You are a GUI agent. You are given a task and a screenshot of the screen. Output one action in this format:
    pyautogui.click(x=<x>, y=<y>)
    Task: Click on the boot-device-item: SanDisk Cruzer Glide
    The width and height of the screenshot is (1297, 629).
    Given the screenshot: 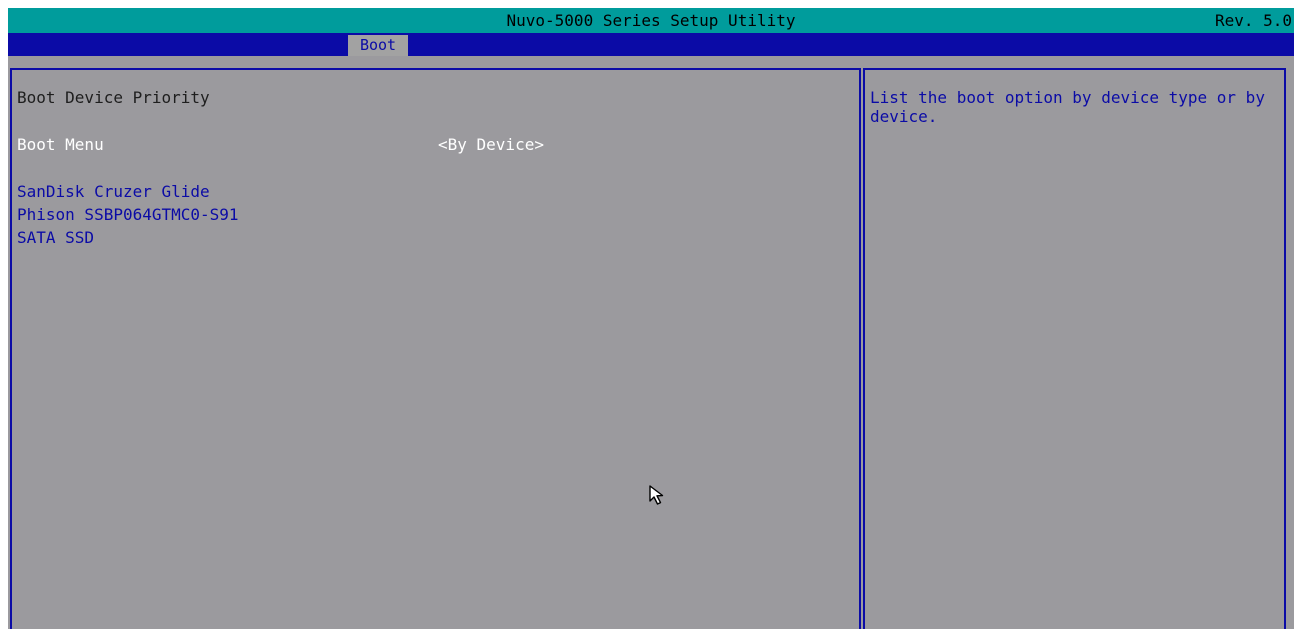 What is the action you would take?
    pyautogui.click(x=113, y=191)
    